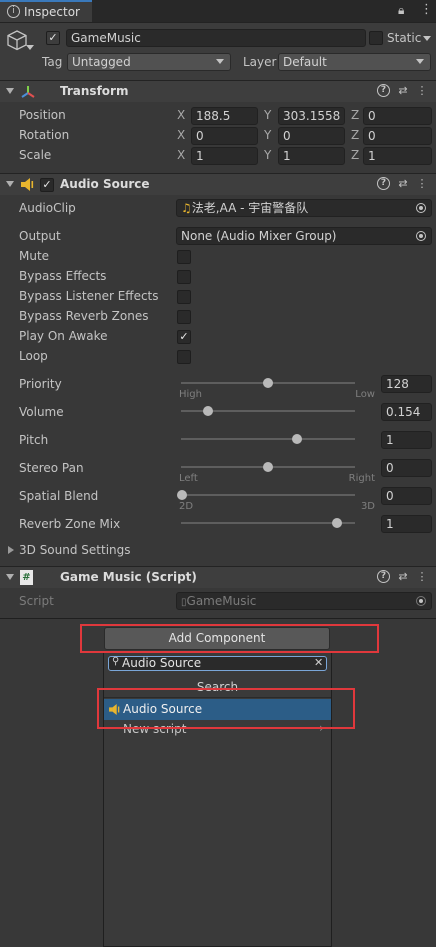 The width and height of the screenshot is (436, 947). What do you see at coordinates (47, 578) in the screenshot?
I see `script-enabled-checkbox` at bounding box center [47, 578].